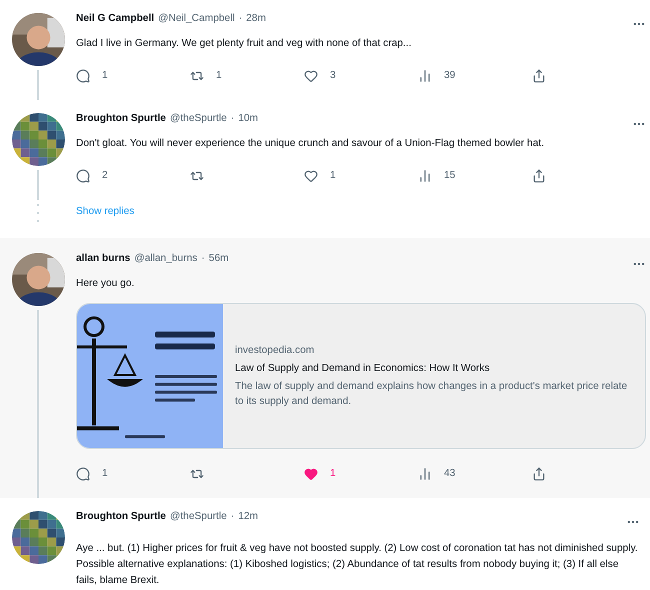  Describe the element at coordinates (133, 176) in the screenshot. I see `reply-button: 2` at that location.